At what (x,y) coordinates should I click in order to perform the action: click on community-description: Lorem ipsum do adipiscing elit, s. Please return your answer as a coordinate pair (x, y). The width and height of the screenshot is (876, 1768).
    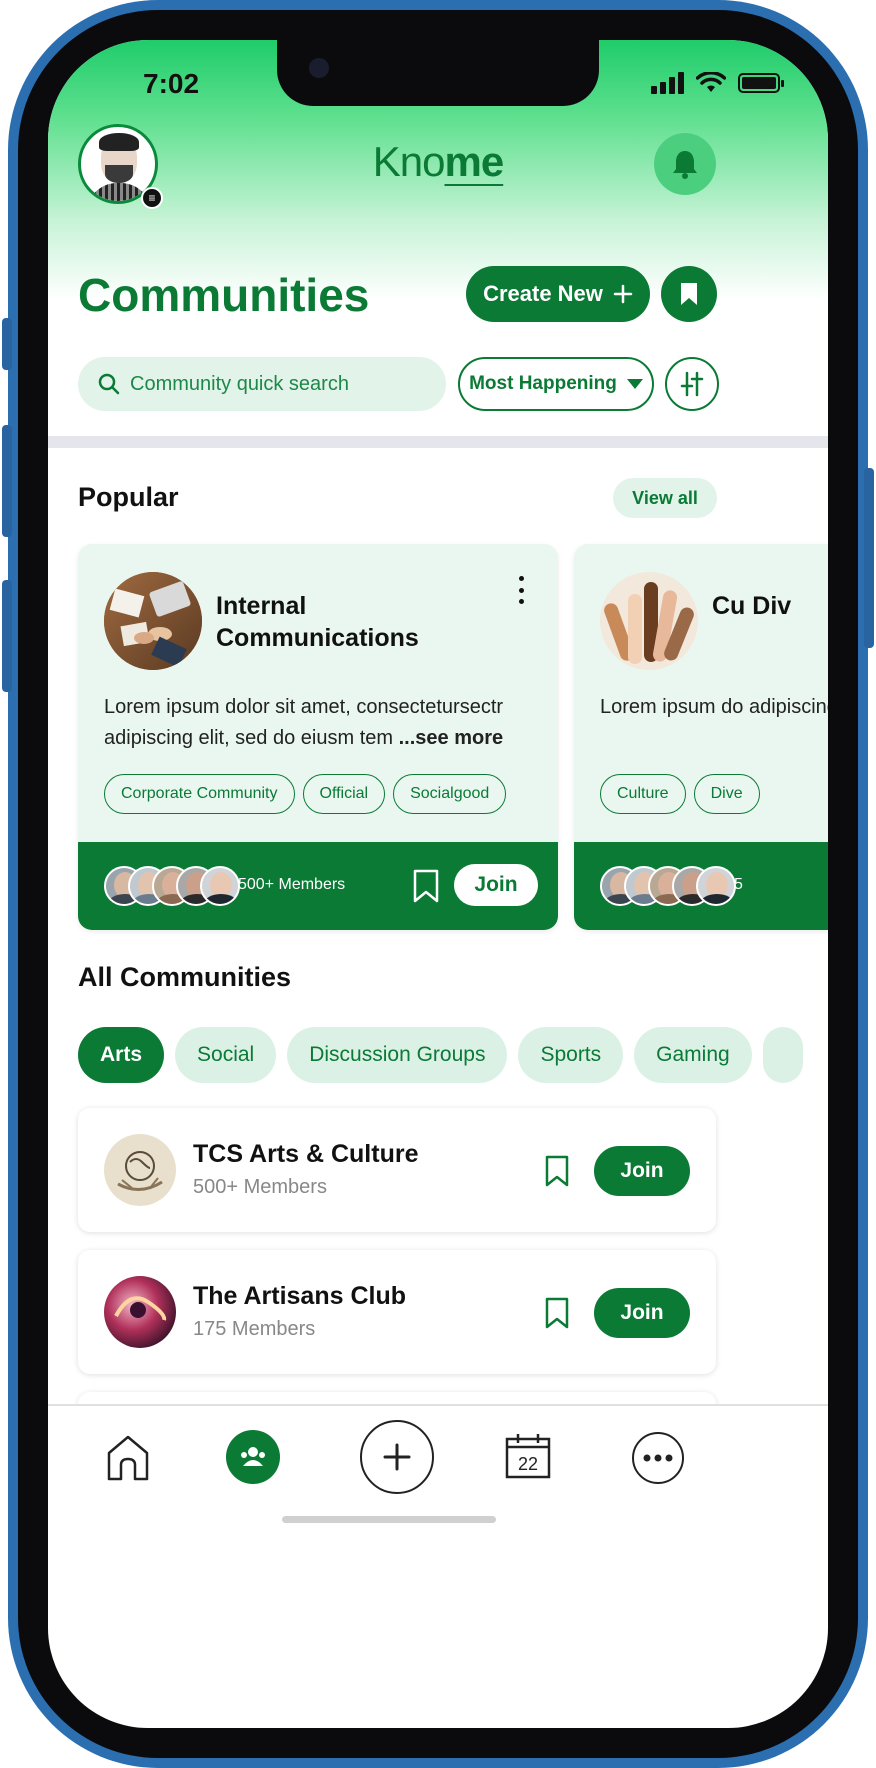
    Looking at the image, I should click on (714, 707).